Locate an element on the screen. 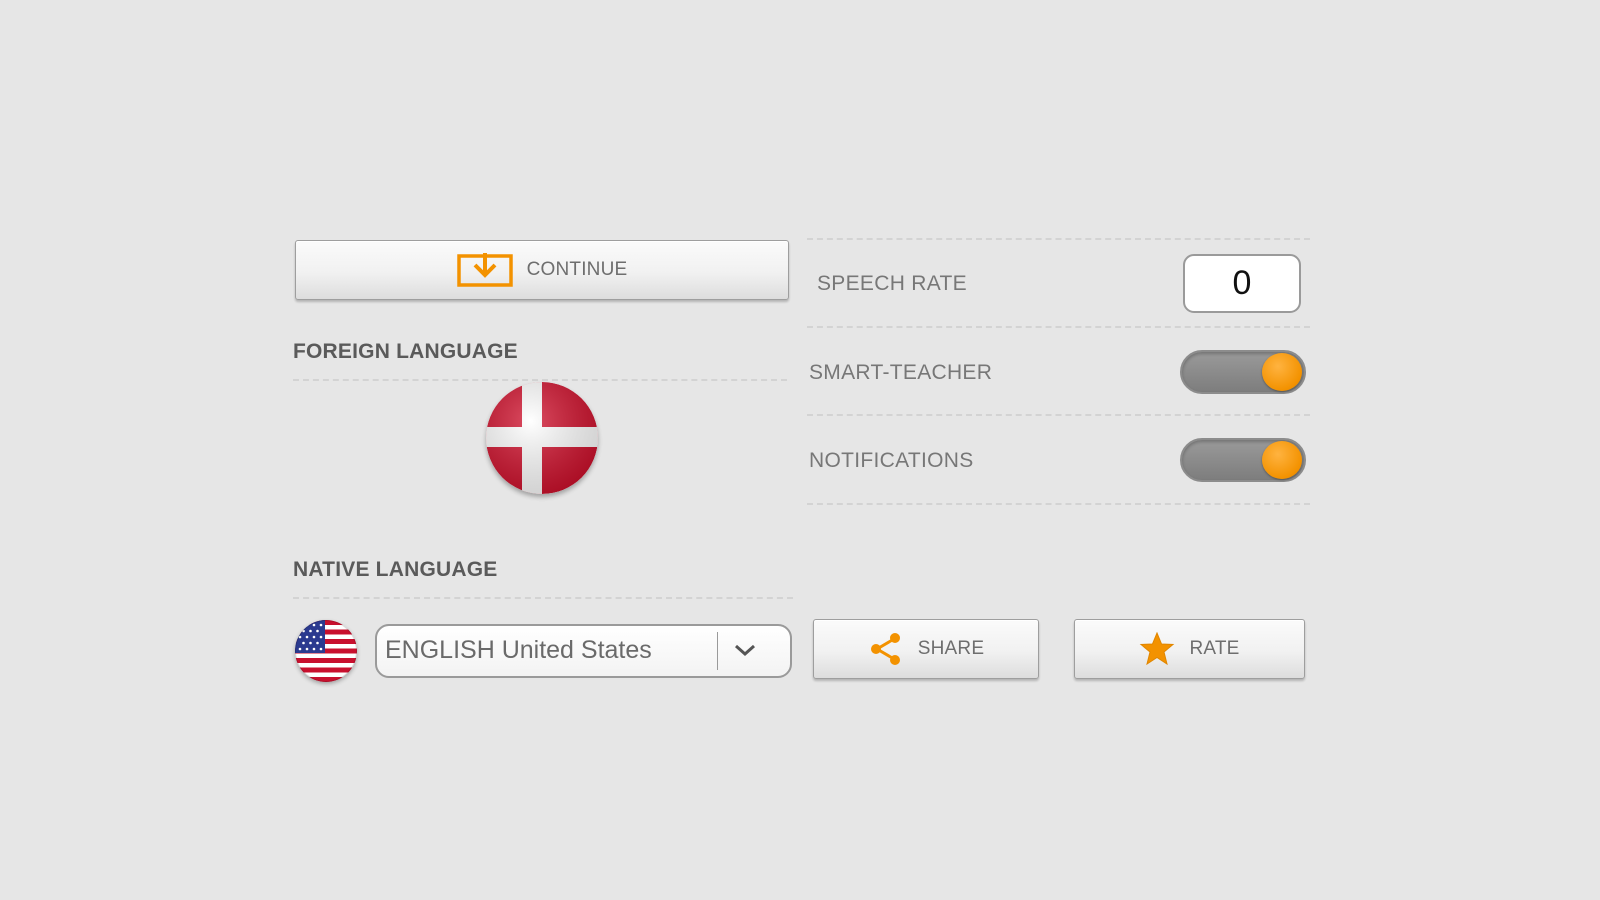 The width and height of the screenshot is (1600, 900). continue-button: CONTINUE is located at coordinates (542, 270).